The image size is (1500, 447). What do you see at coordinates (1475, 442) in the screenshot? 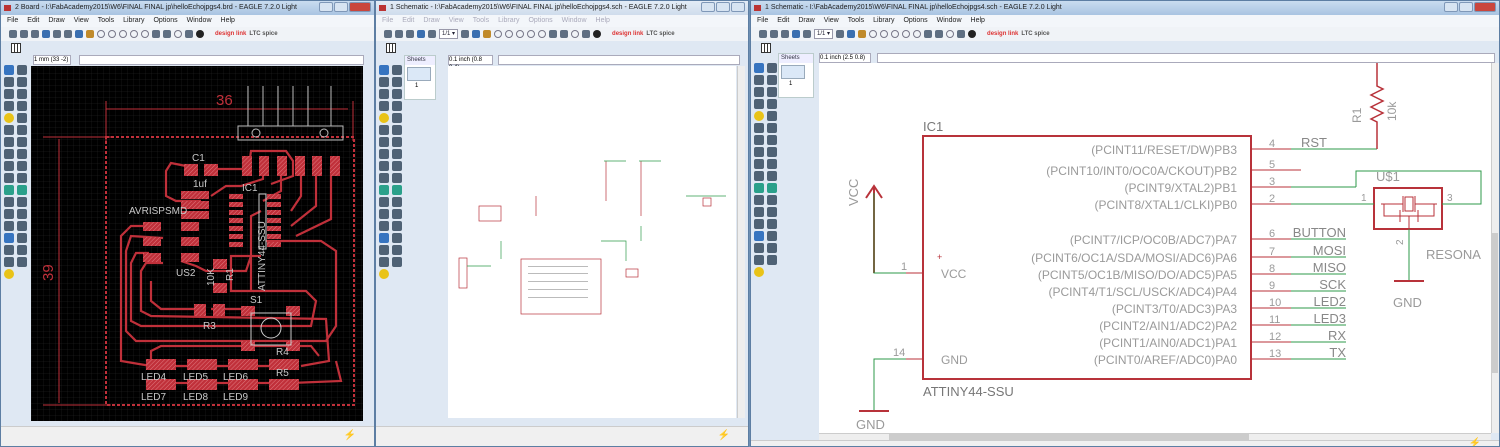
I see `lightning-icon: ⚡` at bounding box center [1475, 442].